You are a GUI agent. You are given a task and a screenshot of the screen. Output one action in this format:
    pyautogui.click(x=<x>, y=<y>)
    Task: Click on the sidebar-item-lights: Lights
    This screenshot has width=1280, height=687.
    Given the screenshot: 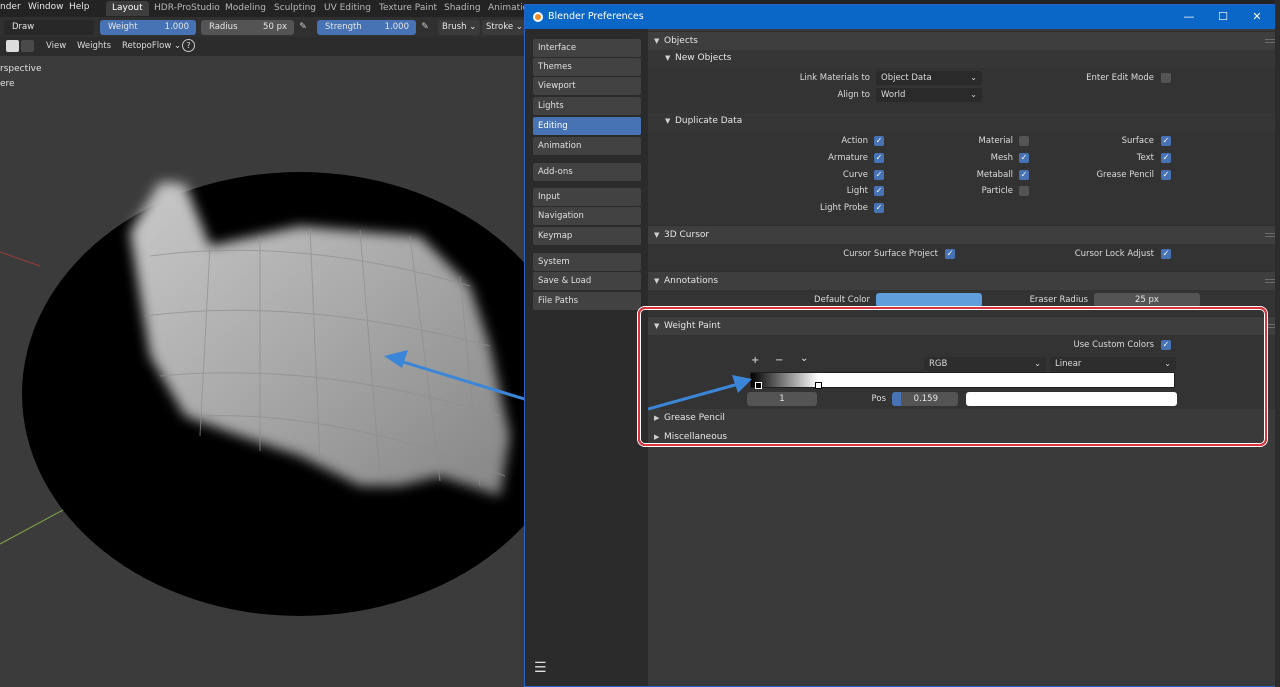 What is the action you would take?
    pyautogui.click(x=587, y=106)
    